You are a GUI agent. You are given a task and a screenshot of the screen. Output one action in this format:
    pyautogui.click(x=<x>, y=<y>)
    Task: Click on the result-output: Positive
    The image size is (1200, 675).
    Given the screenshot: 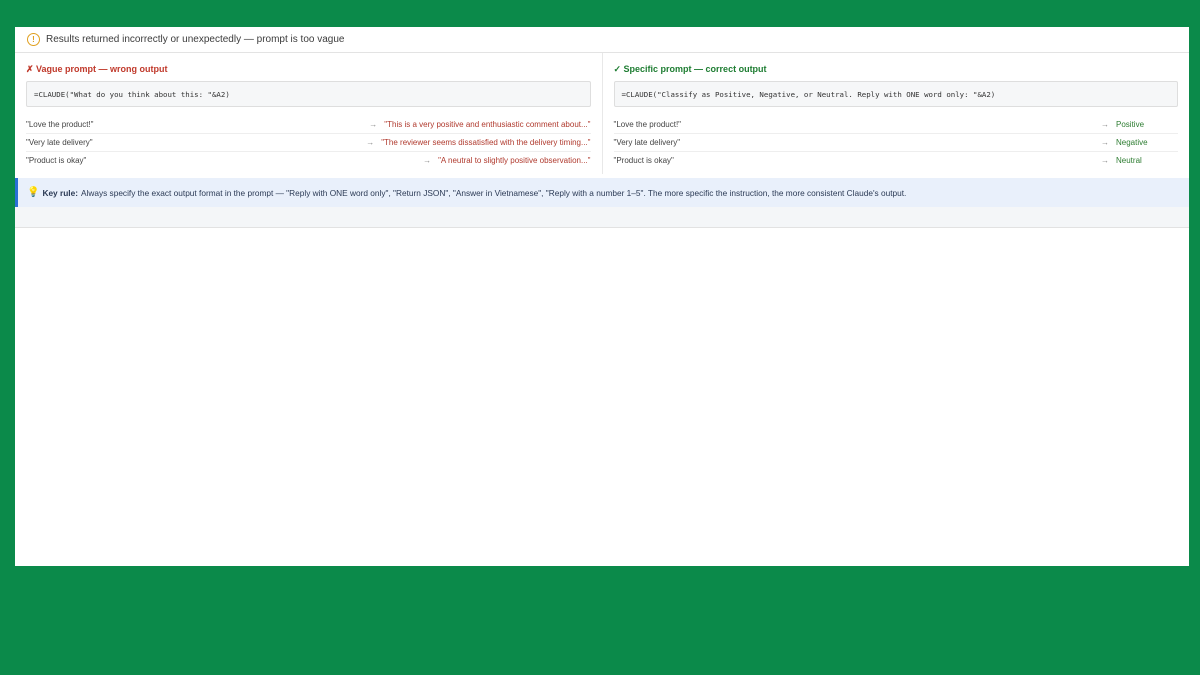 What is the action you would take?
    pyautogui.click(x=1130, y=124)
    